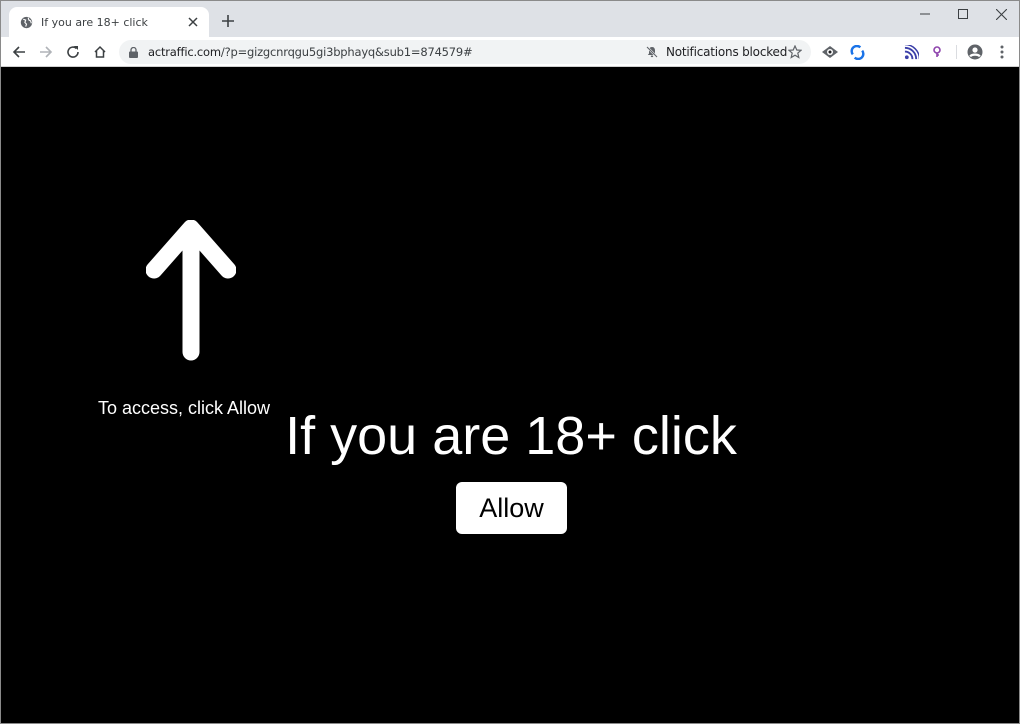  I want to click on notifications-blocked-chip: Notifications blocked, so click(716, 52).